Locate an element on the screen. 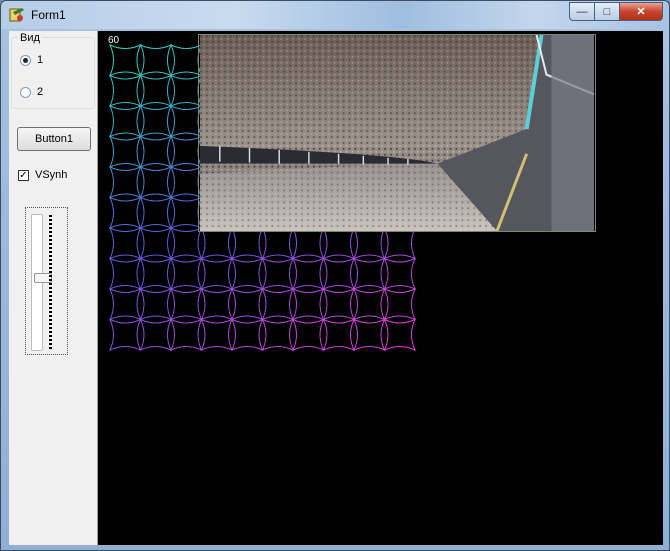 This screenshot has width=670, height=551. radio-label-1: 1 is located at coordinates (40, 60).